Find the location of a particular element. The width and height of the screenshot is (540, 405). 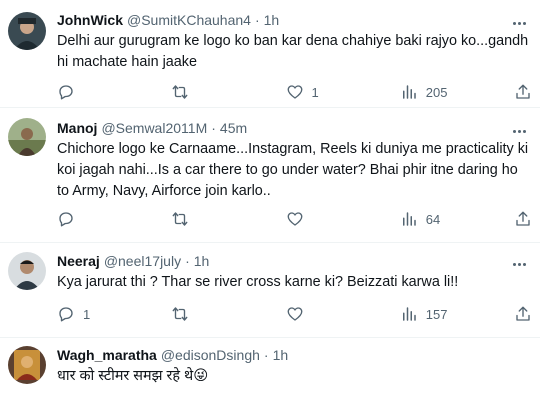

views-count: 157 is located at coordinates (436, 314).